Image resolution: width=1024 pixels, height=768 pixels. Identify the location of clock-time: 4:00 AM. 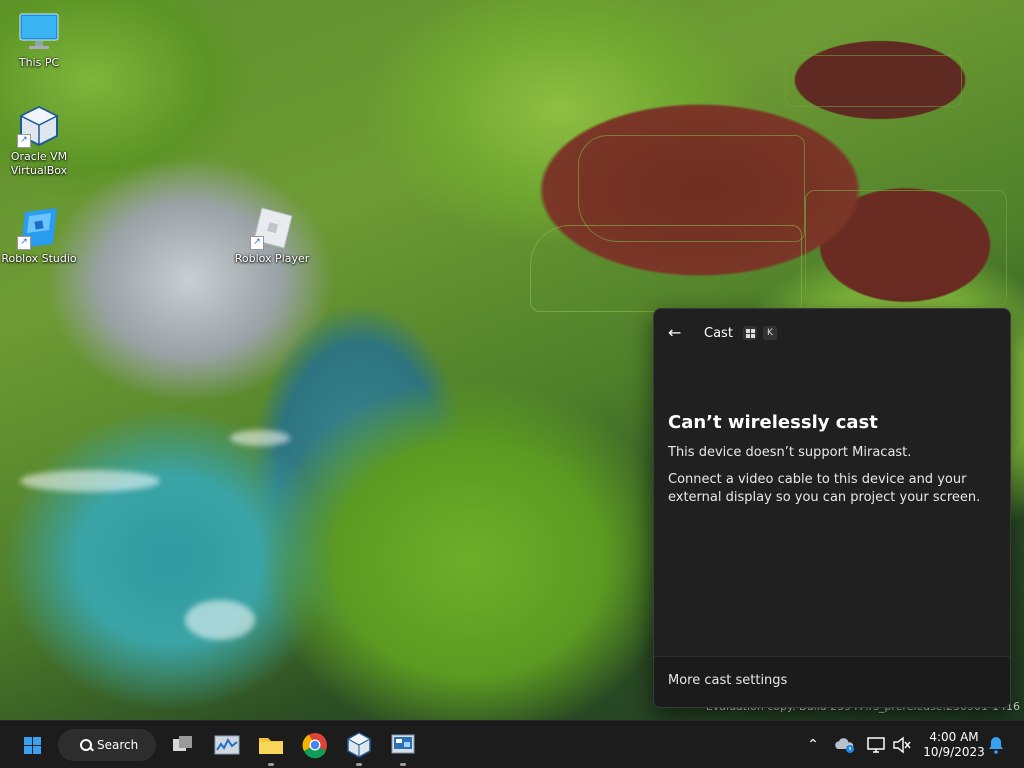
(954, 737).